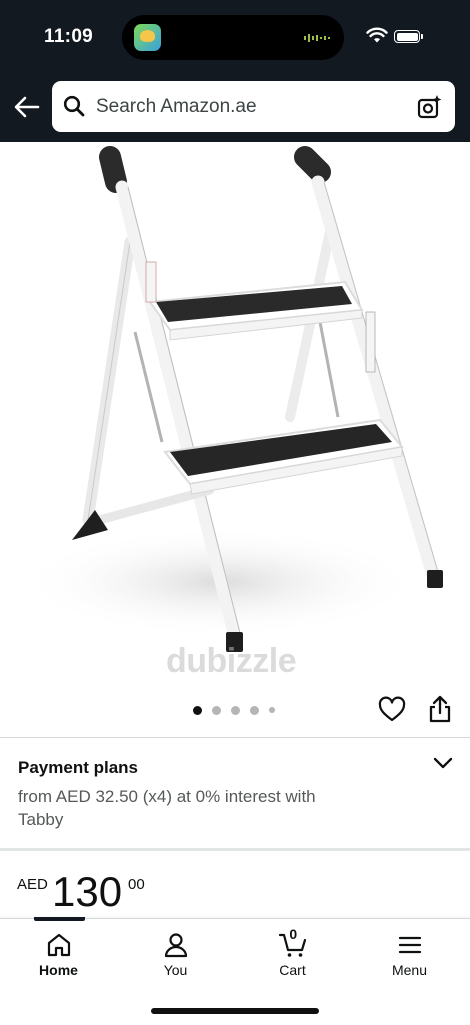  I want to click on section-divider, so click(235, 849).